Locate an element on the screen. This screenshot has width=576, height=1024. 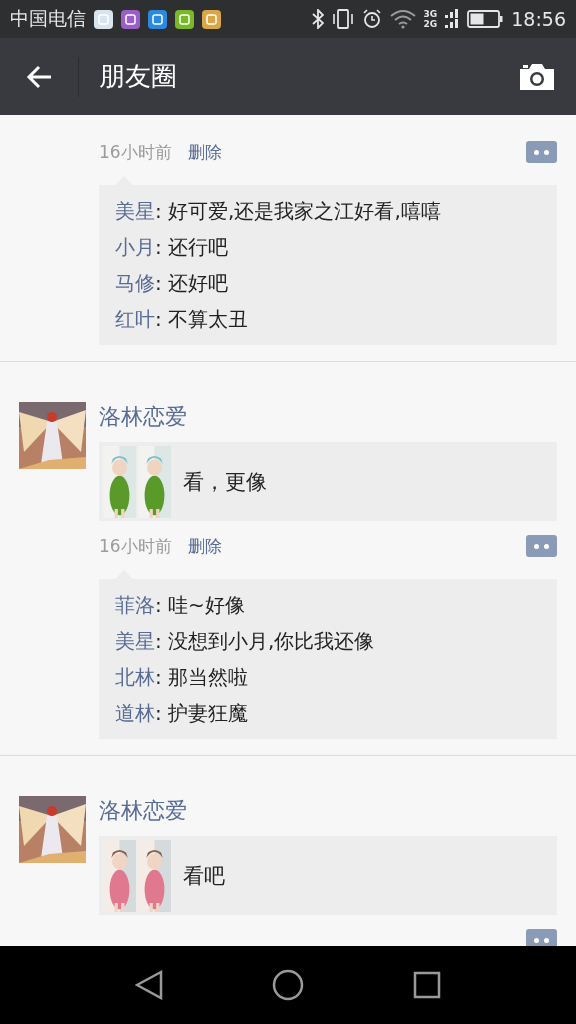
commenter-name: 红叶 is located at coordinates (135, 319).